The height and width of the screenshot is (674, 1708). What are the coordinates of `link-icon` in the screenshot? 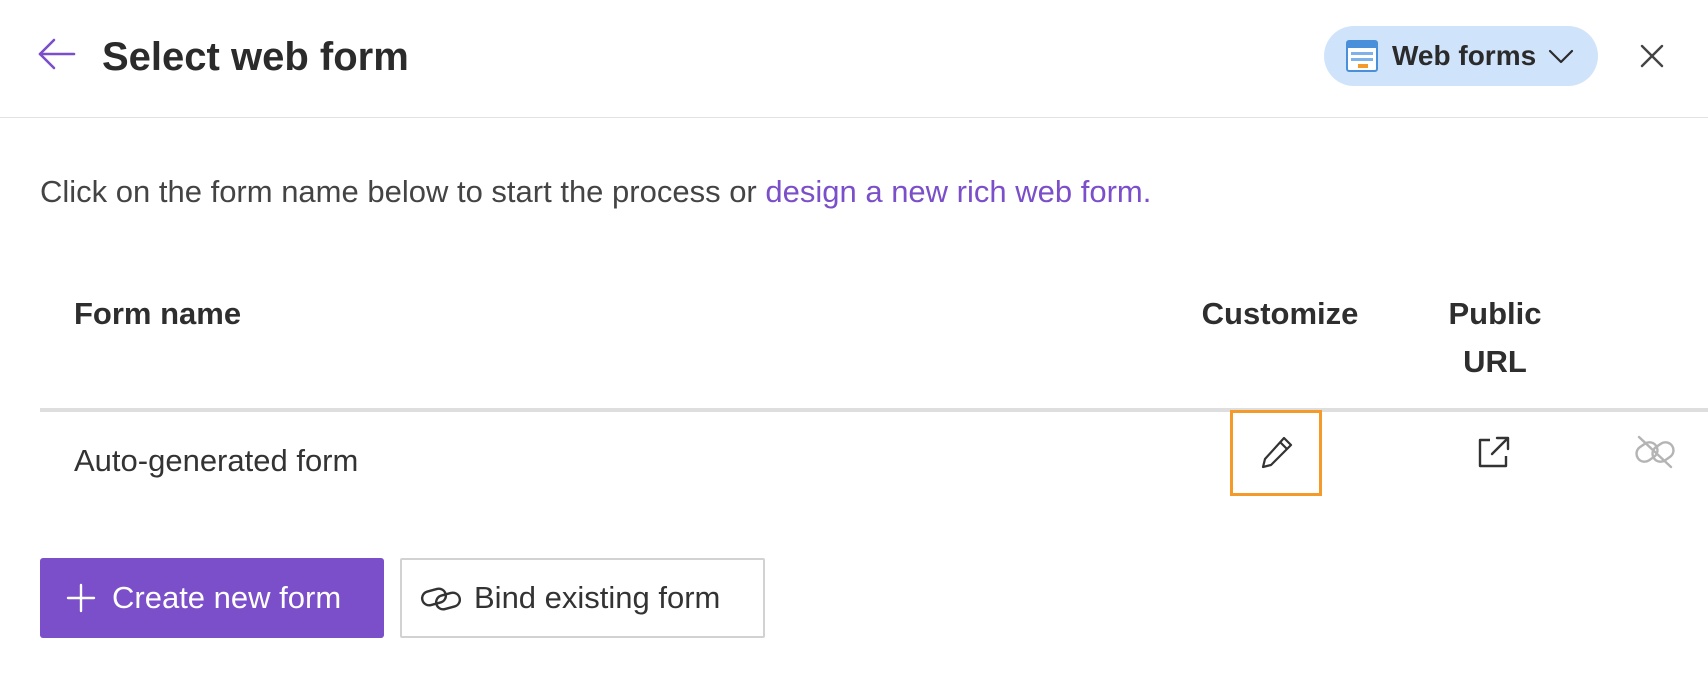 It's located at (441, 599).